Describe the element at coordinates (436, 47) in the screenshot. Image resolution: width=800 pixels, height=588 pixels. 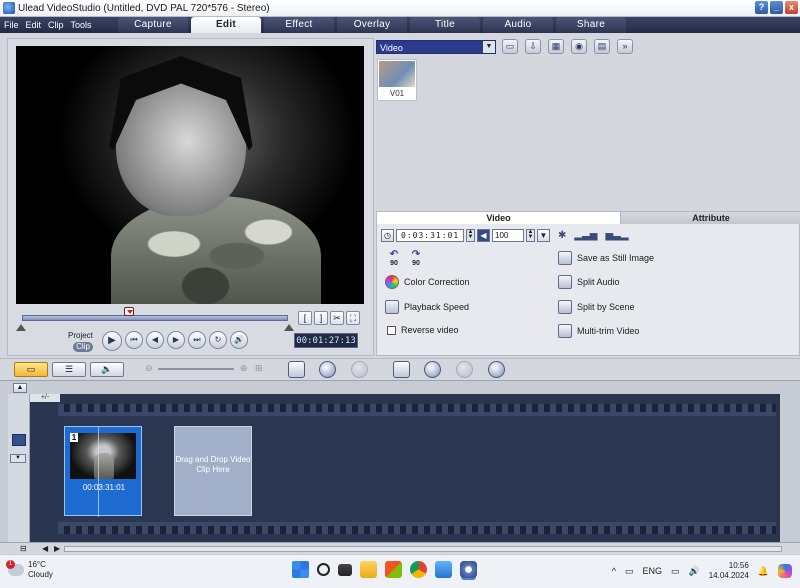
I see `library-category-dropdown: Video ▼` at that location.